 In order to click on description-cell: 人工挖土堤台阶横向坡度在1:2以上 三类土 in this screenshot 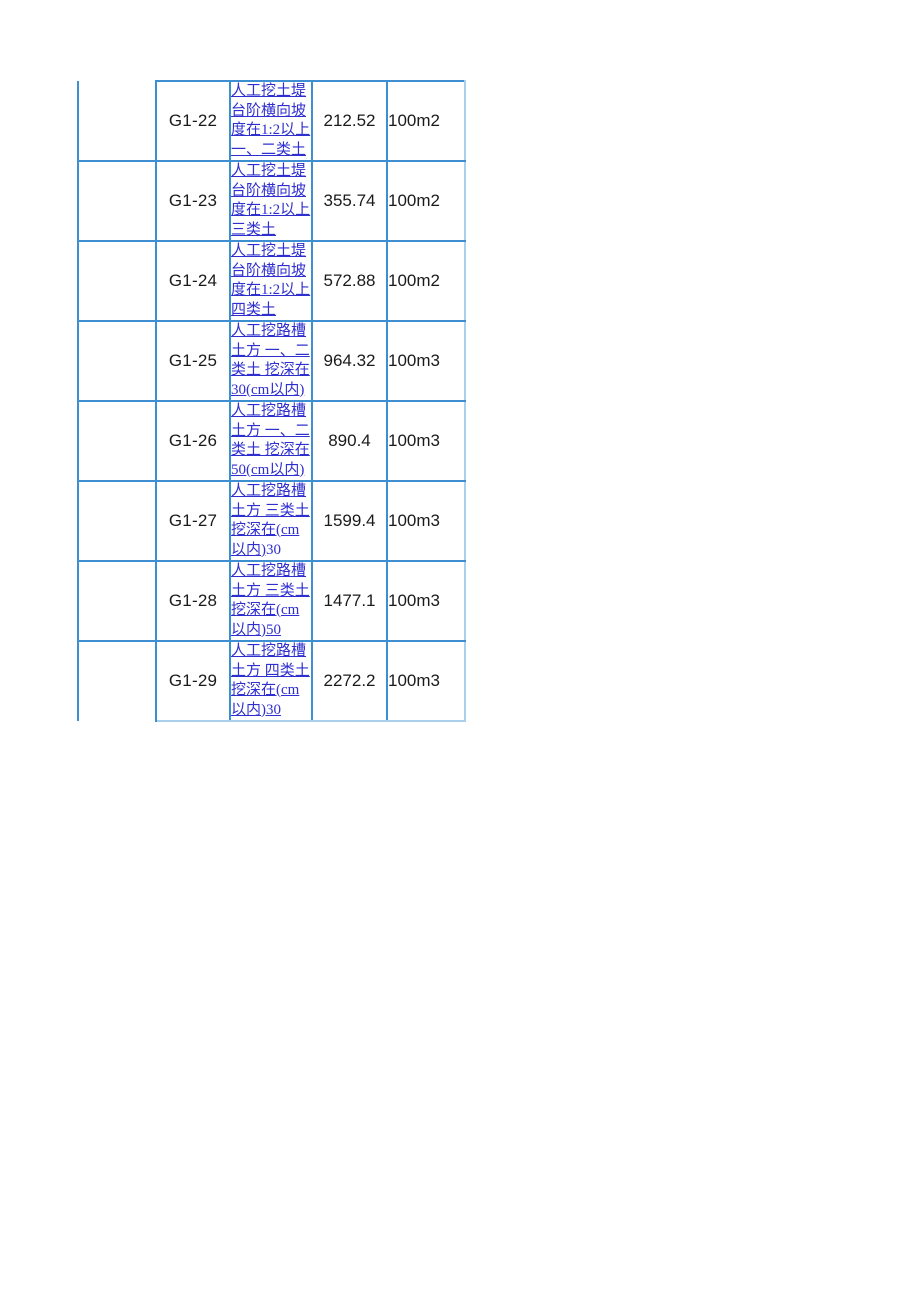, I will do `click(271, 201)`.